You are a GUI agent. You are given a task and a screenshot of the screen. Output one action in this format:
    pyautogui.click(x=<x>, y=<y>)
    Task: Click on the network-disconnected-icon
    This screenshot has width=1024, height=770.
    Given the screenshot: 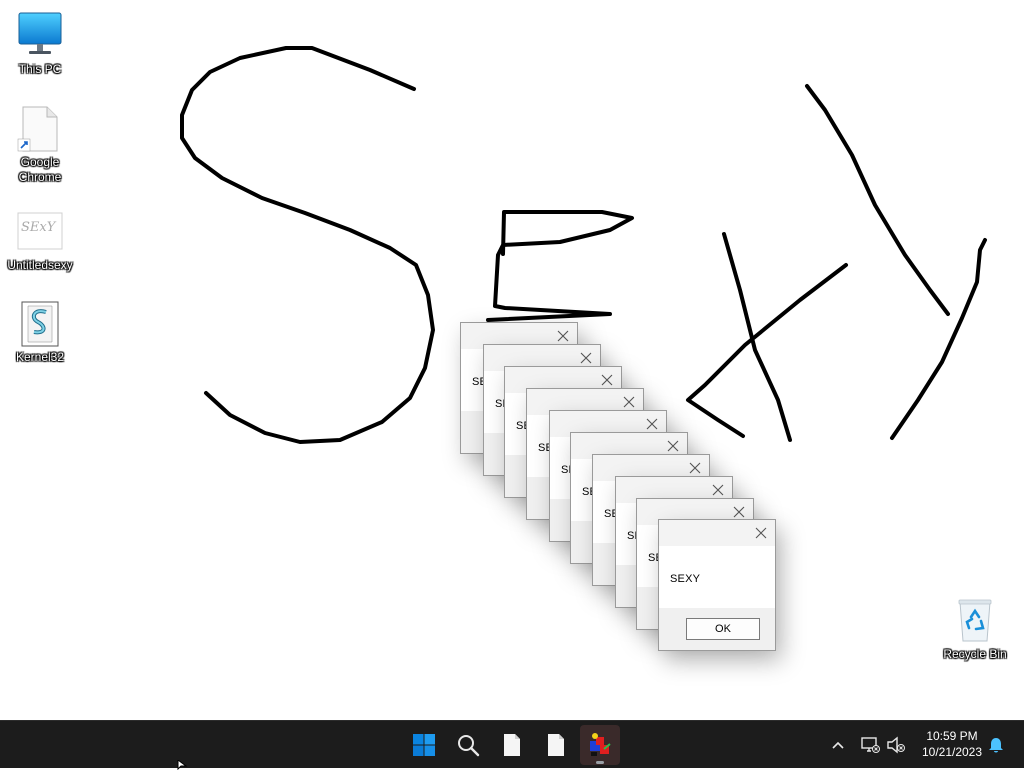 What is the action you would take?
    pyautogui.click(x=870, y=745)
    